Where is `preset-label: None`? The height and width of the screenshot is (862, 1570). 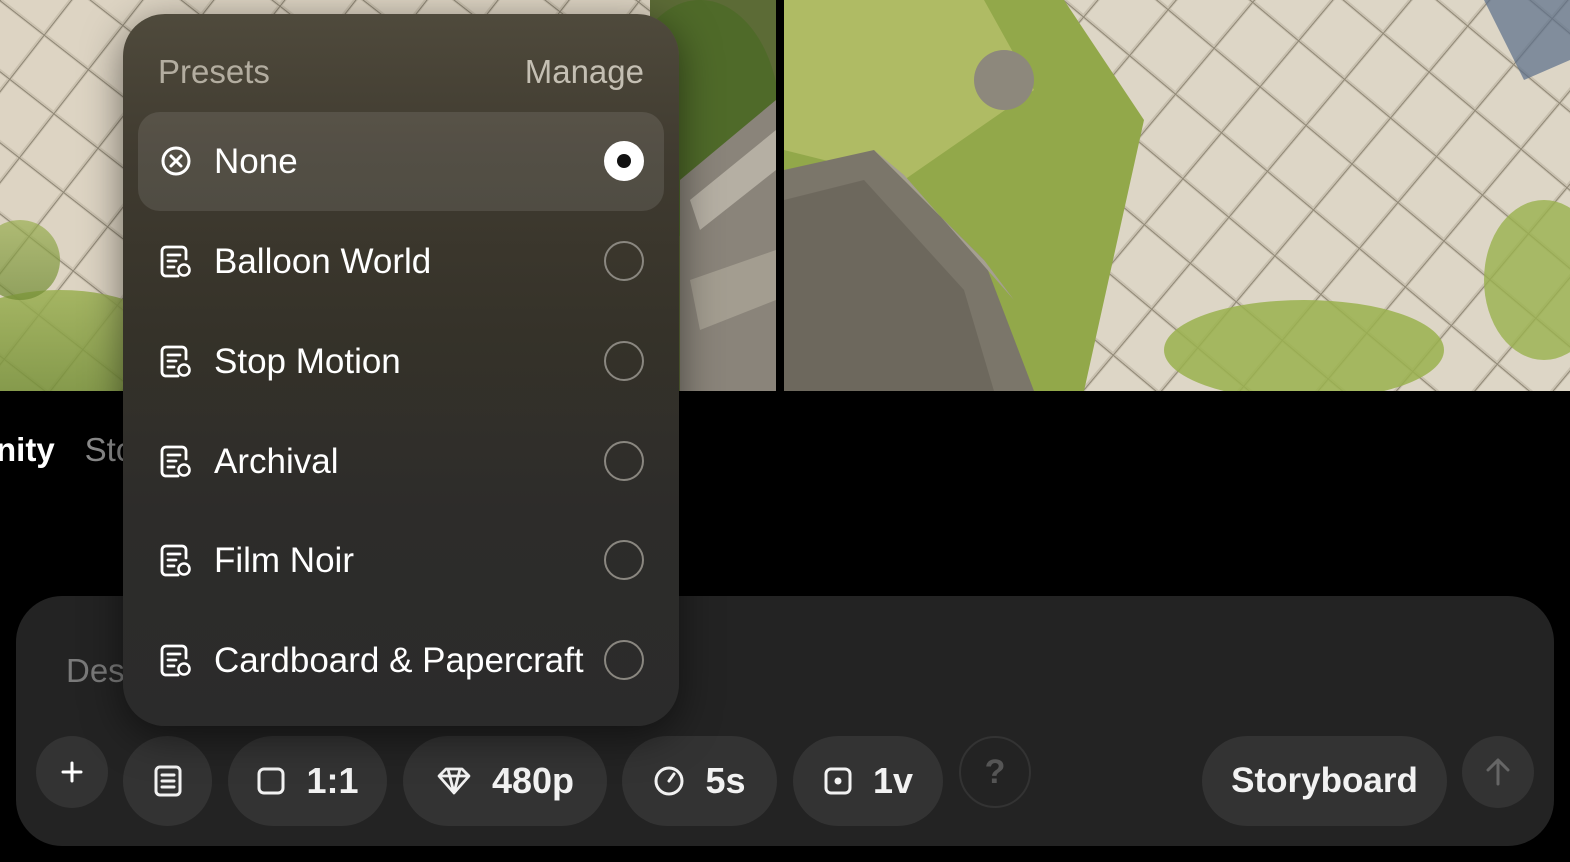
preset-label: None is located at coordinates (256, 161).